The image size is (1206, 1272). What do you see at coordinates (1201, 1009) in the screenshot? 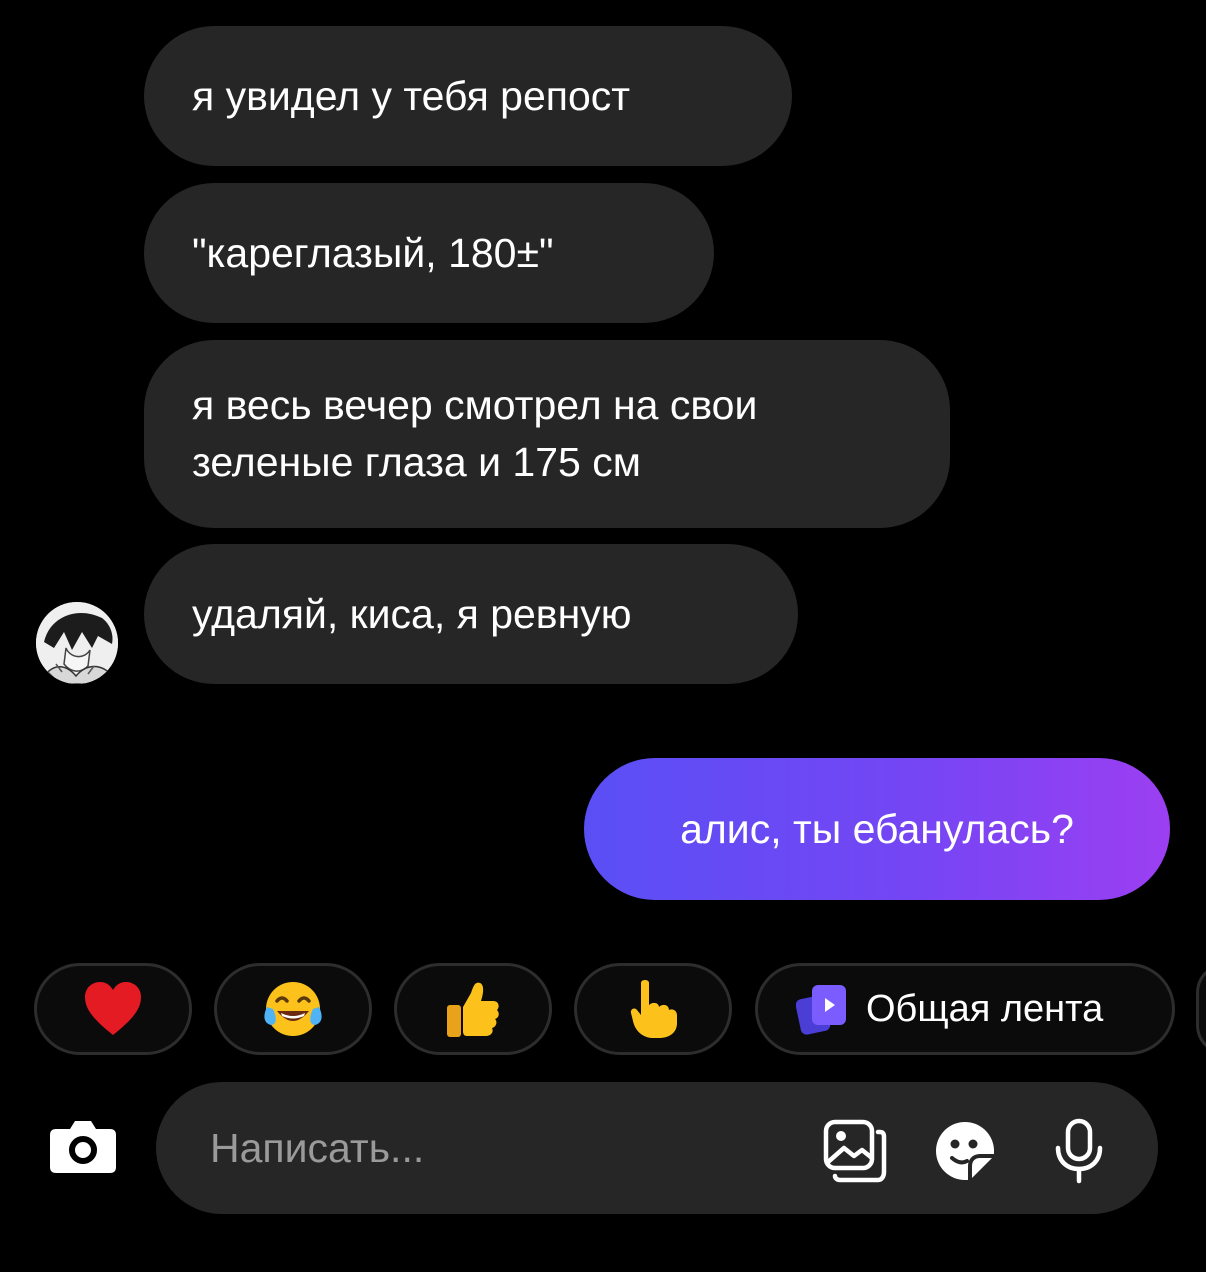
I see `more-reactions-chip` at bounding box center [1201, 1009].